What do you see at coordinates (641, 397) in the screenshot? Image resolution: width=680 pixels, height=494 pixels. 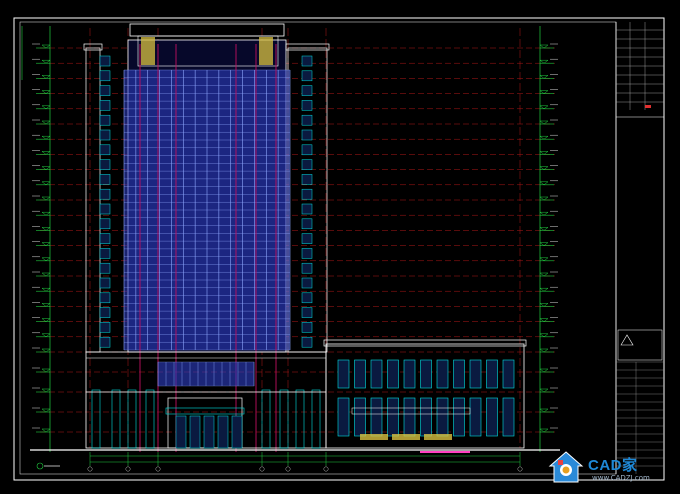 I see `title-block-notes` at bounding box center [641, 397].